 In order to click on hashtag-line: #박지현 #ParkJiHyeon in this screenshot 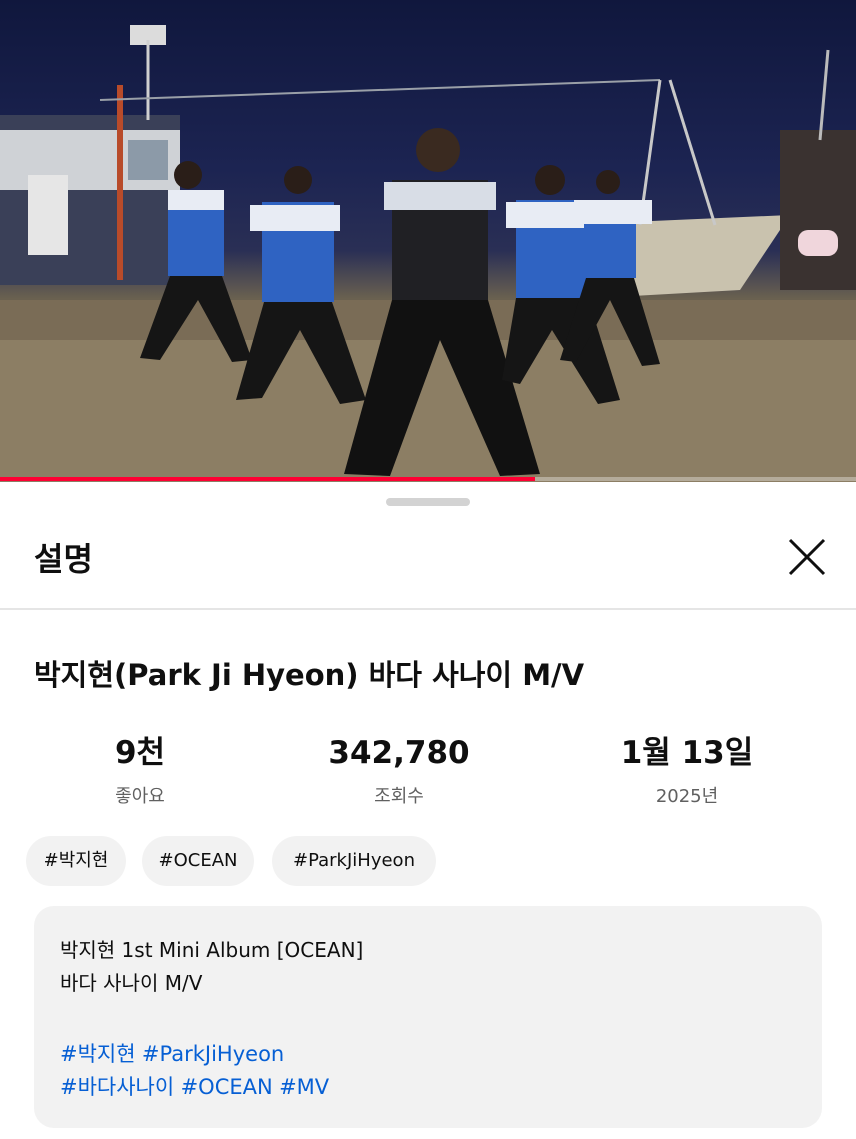, I will do `click(428, 1054)`.